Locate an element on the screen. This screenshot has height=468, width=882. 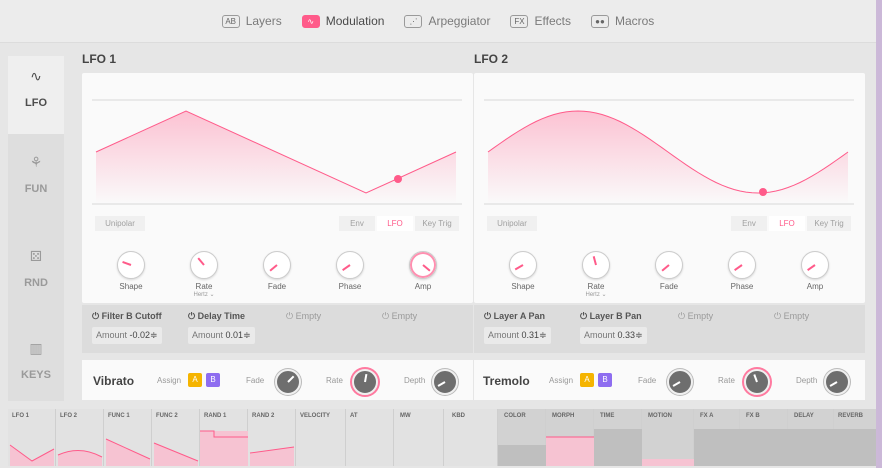
sidebar-item-label: RND is located at coordinates (36, 283).